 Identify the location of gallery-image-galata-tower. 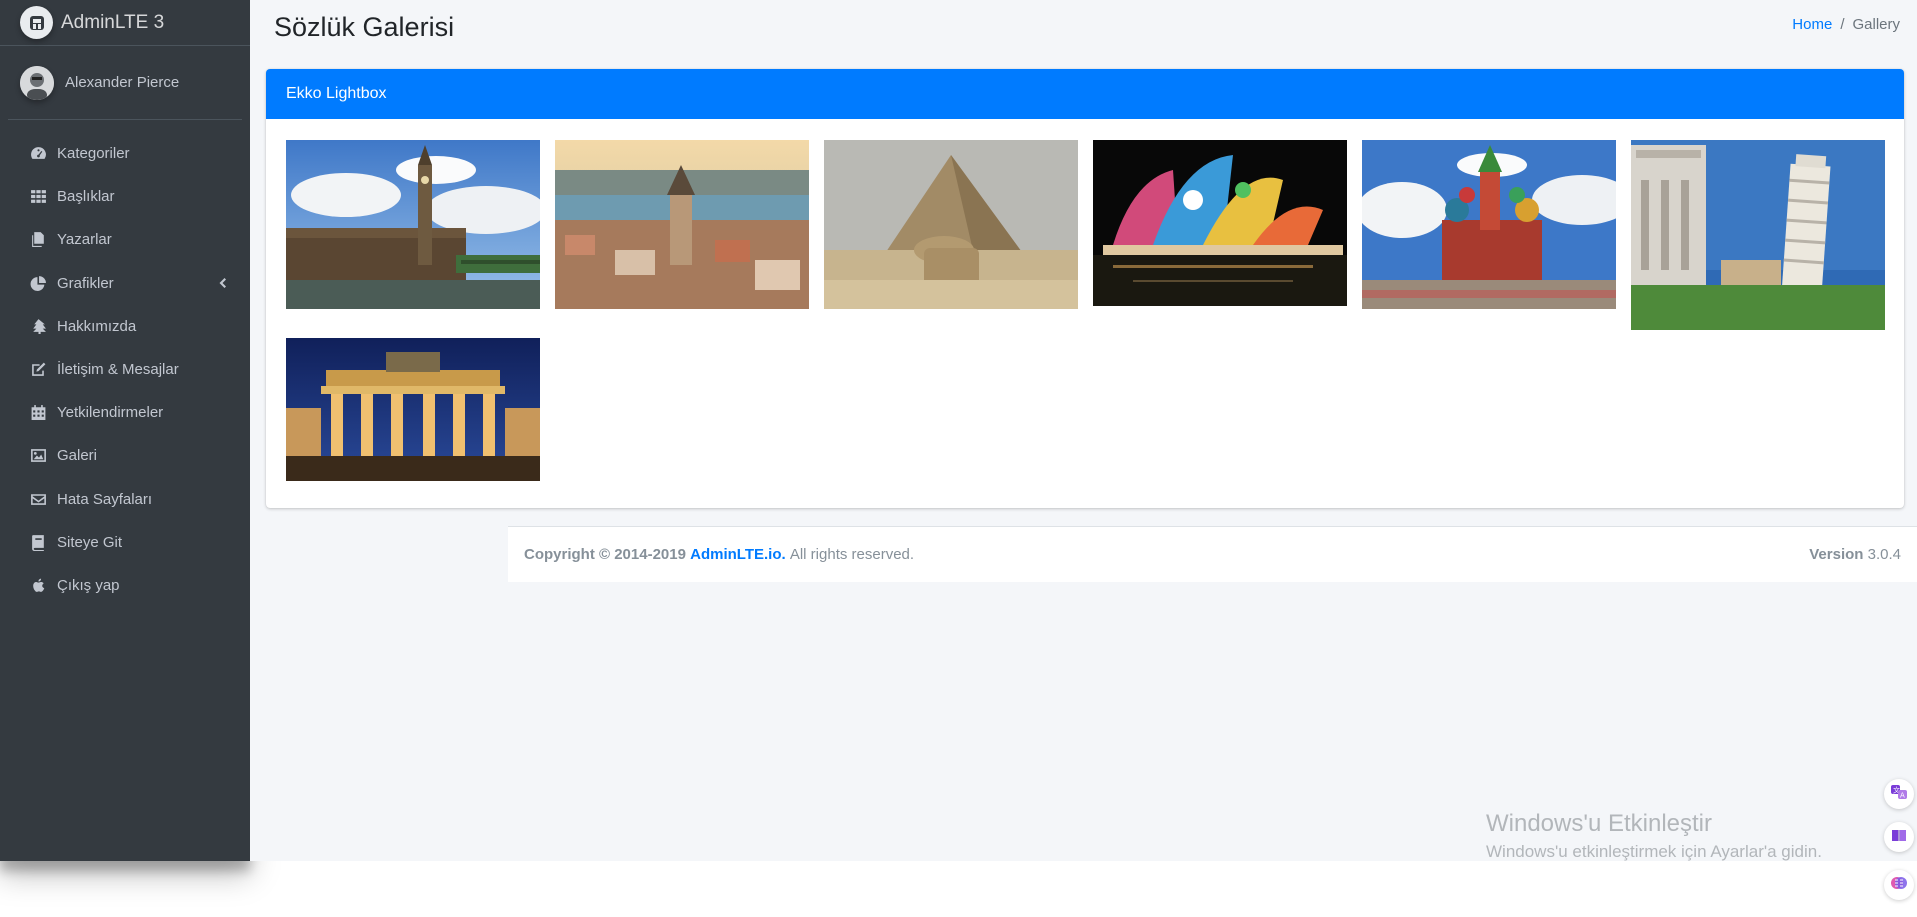
(682, 224).